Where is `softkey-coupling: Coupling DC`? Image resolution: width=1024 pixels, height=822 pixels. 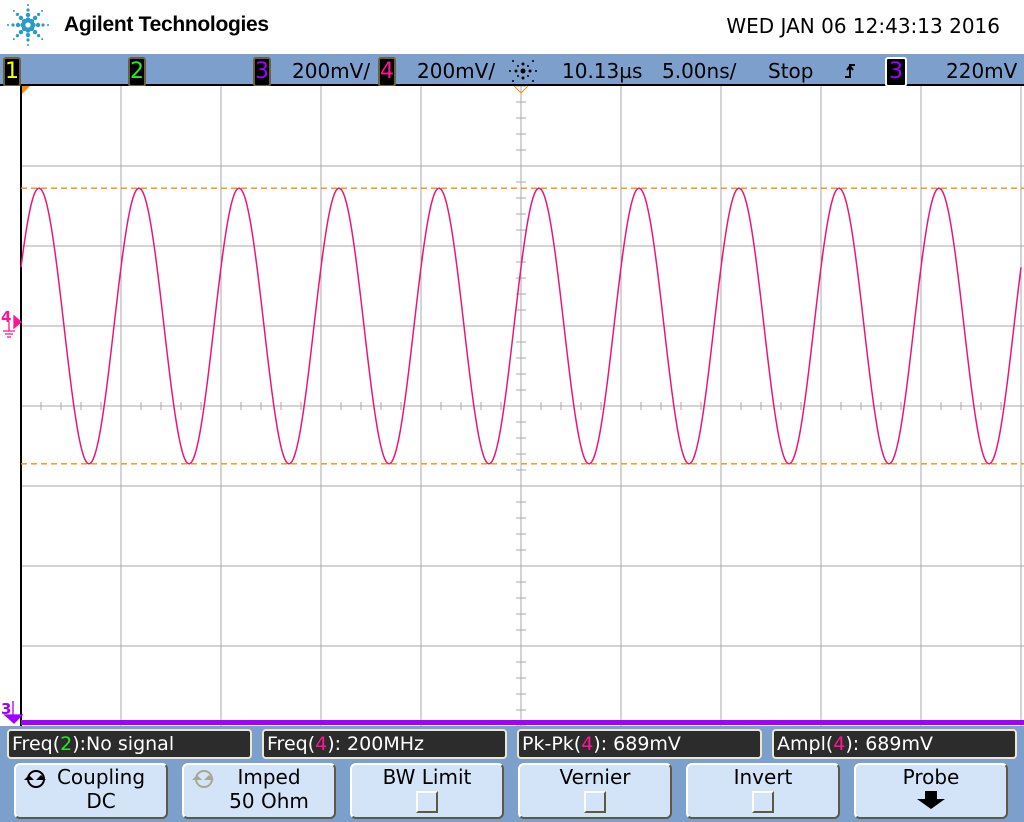
softkey-coupling: Coupling DC is located at coordinates (91, 791).